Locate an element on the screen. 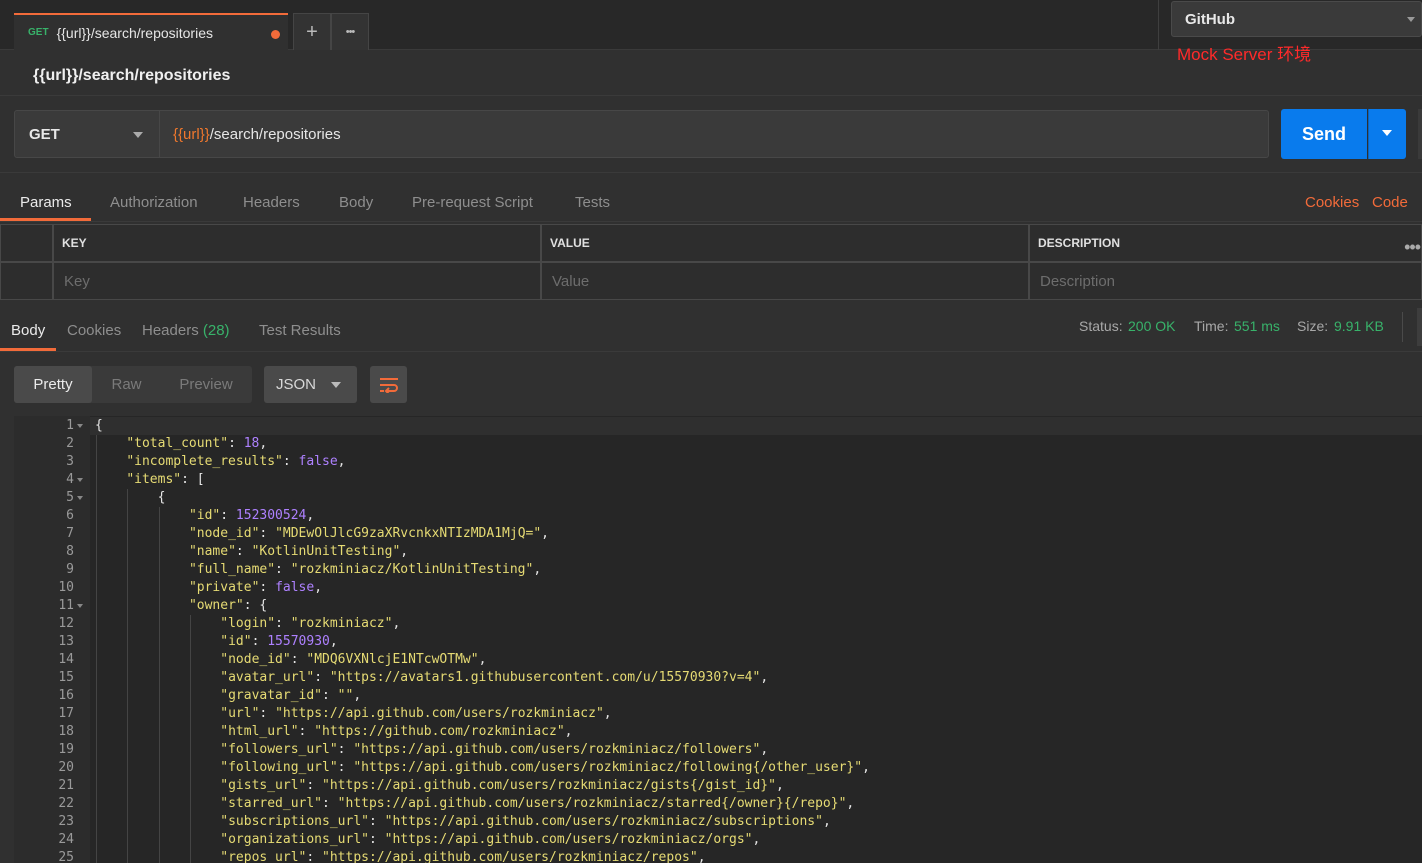 Image resolution: width=1422 pixels, height=863 pixels. params-key-header: KEY is located at coordinates (297, 243).